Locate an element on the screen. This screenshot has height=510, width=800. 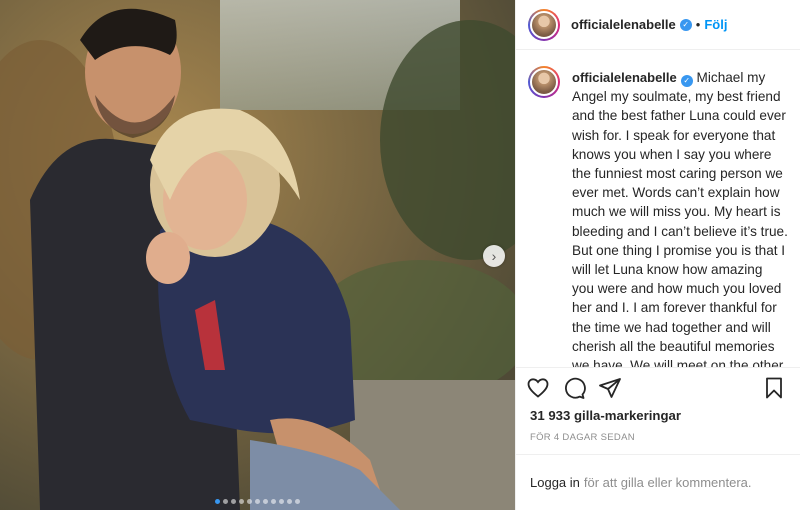
login-prompt: Logga in för att gilla eller kommentera. is located at coordinates (658, 482).